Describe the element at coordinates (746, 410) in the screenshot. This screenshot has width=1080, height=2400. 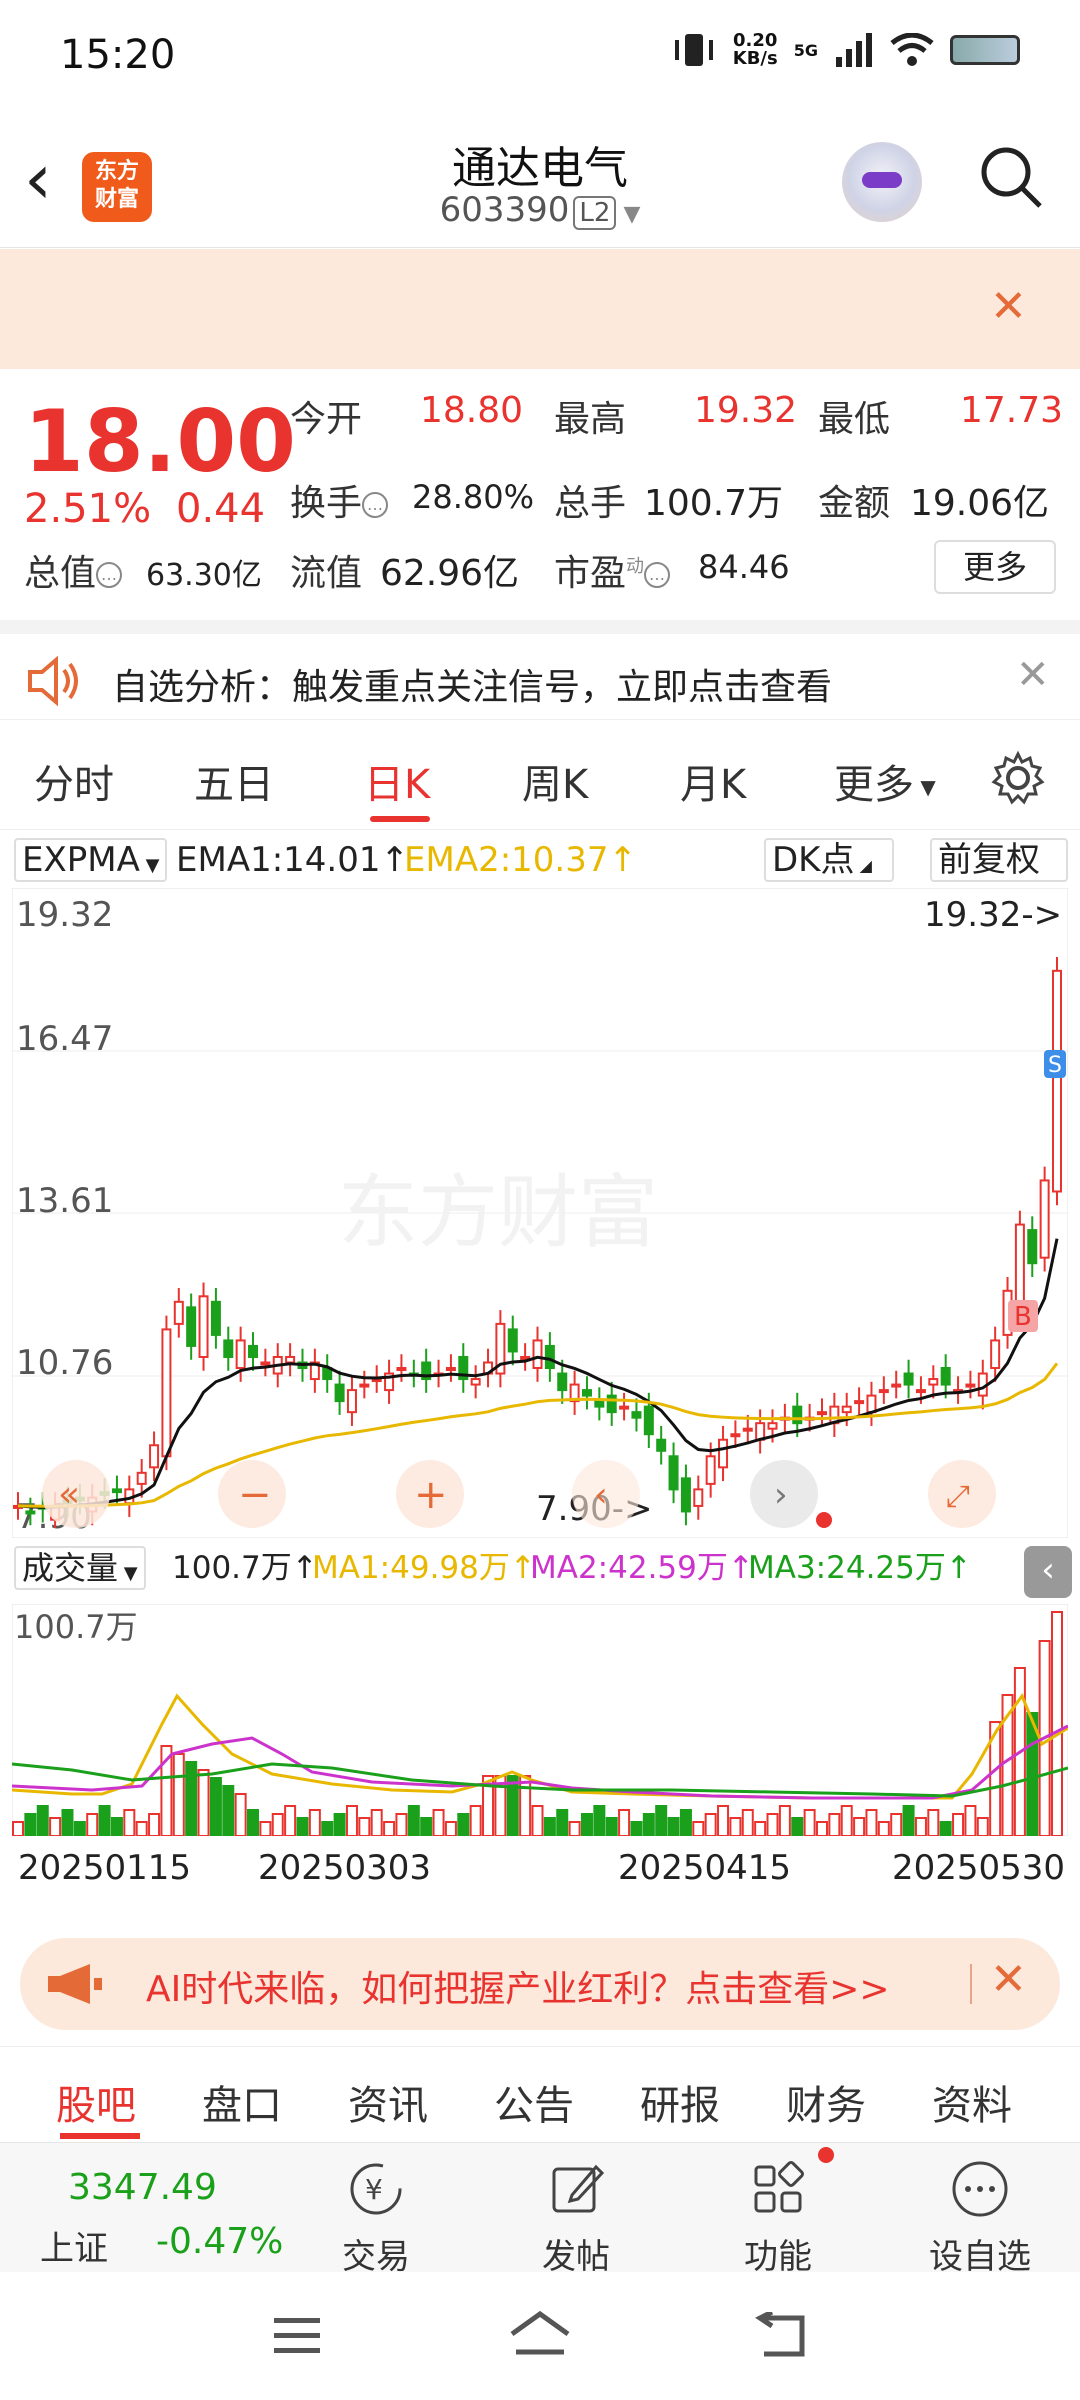
I see `high-value: 19.32` at that location.